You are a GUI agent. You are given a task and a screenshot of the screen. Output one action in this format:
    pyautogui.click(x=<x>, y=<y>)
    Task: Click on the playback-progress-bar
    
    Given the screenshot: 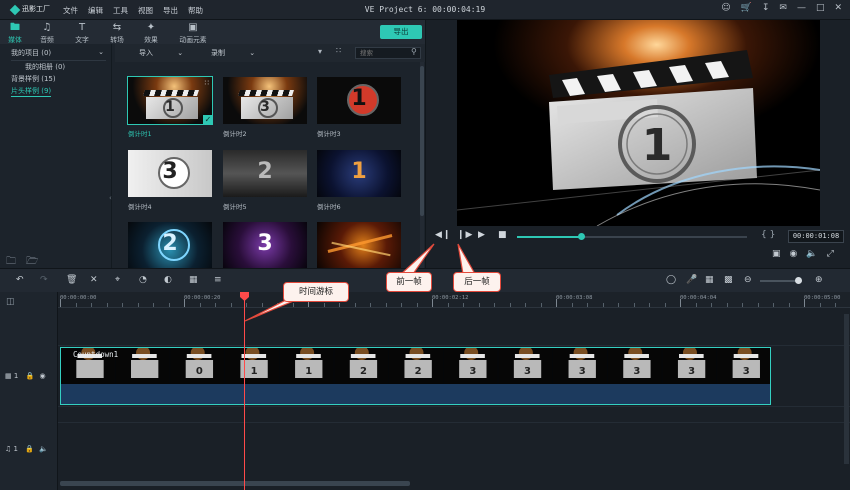 What is the action you would take?
    pyautogui.click(x=632, y=236)
    